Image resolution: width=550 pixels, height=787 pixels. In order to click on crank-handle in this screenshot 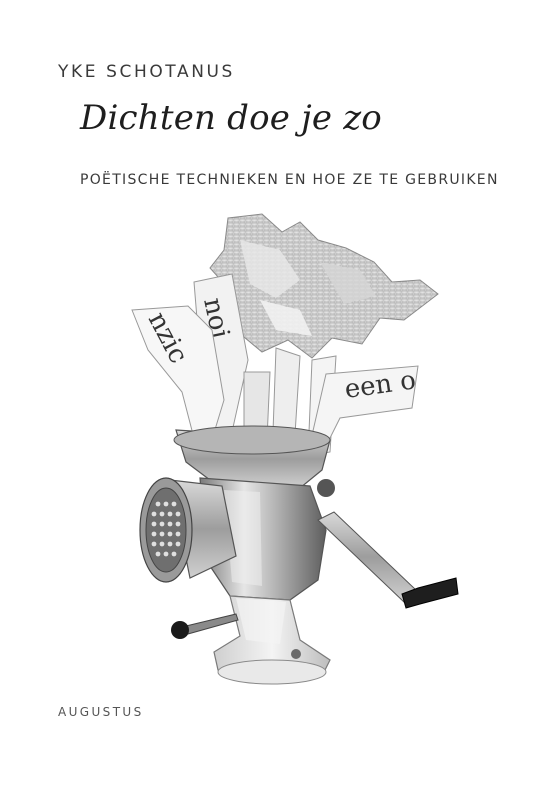, I will do `click(388, 544)`.